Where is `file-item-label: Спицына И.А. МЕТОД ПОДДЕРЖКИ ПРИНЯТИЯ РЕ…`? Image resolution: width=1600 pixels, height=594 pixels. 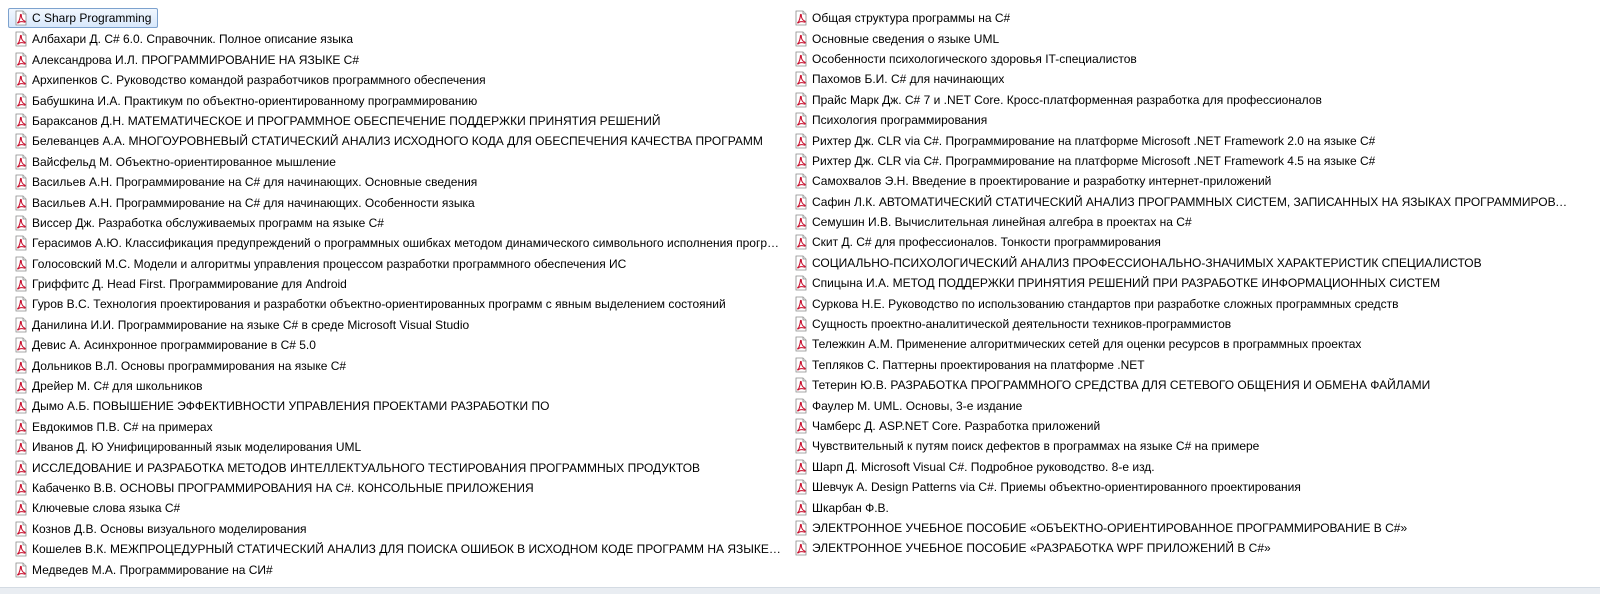
file-item-label: Спицына И.А. МЕТОД ПОДДЕРЖКИ ПРИНЯТИЯ РЕ… is located at coordinates (1126, 283).